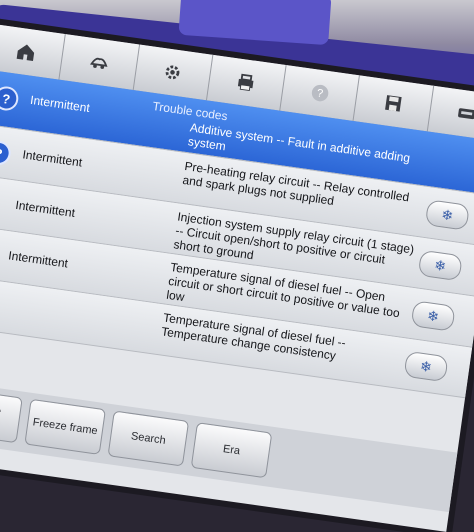 This screenshot has width=474, height=532. I want to click on freeze-frame-button: Freeze frame, so click(65, 426).